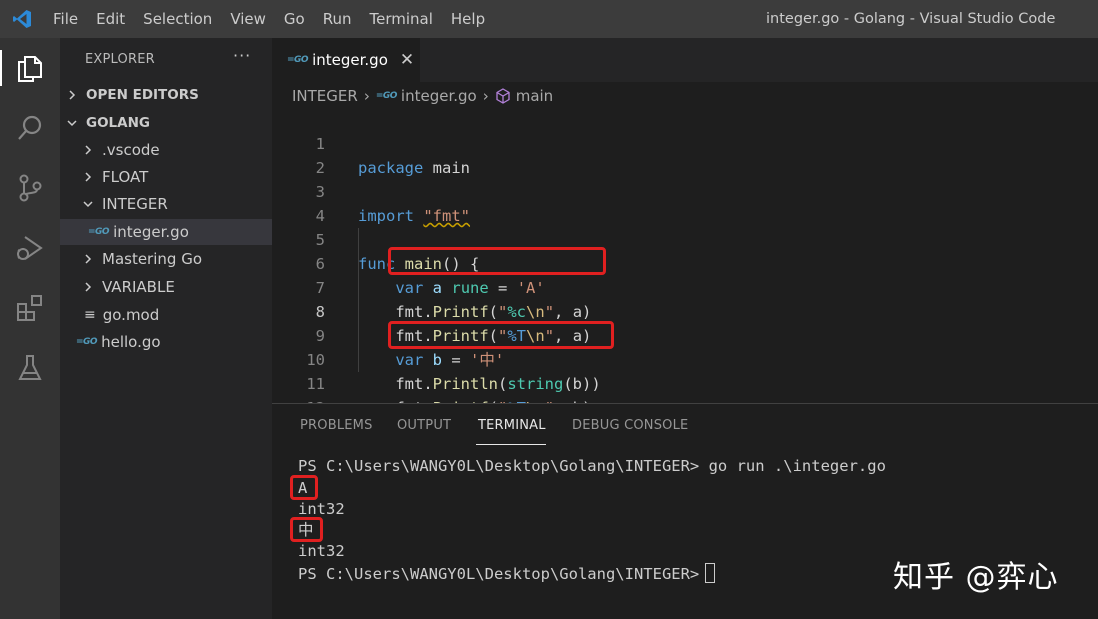 The height and width of the screenshot is (619, 1098). I want to click on active-indicator, so click(1, 68).